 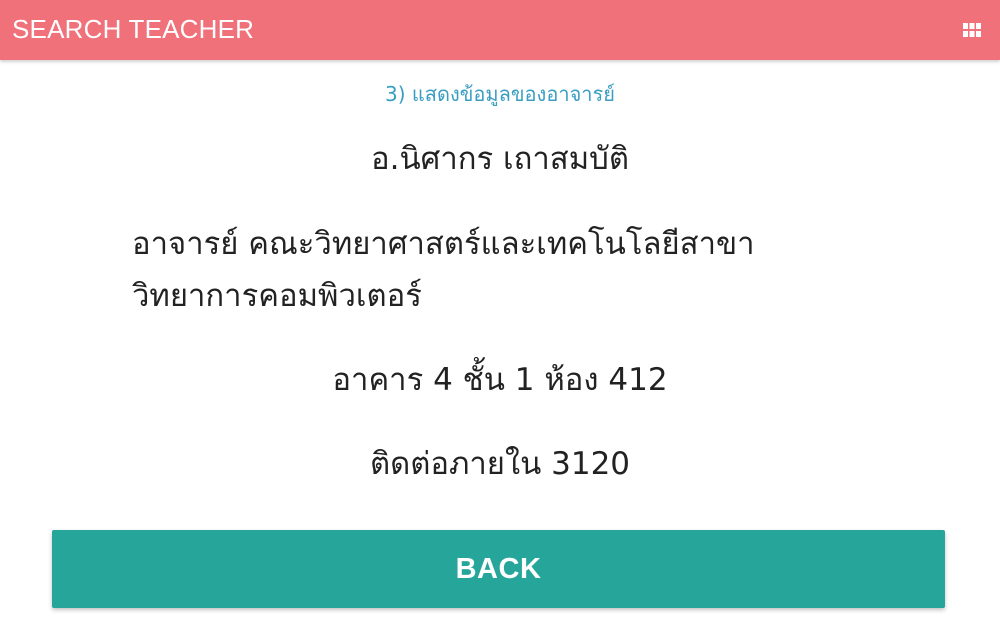 I want to click on teacher-office: อาคาร 4 ชั้น 1 ห้อง 412, so click(x=500, y=380).